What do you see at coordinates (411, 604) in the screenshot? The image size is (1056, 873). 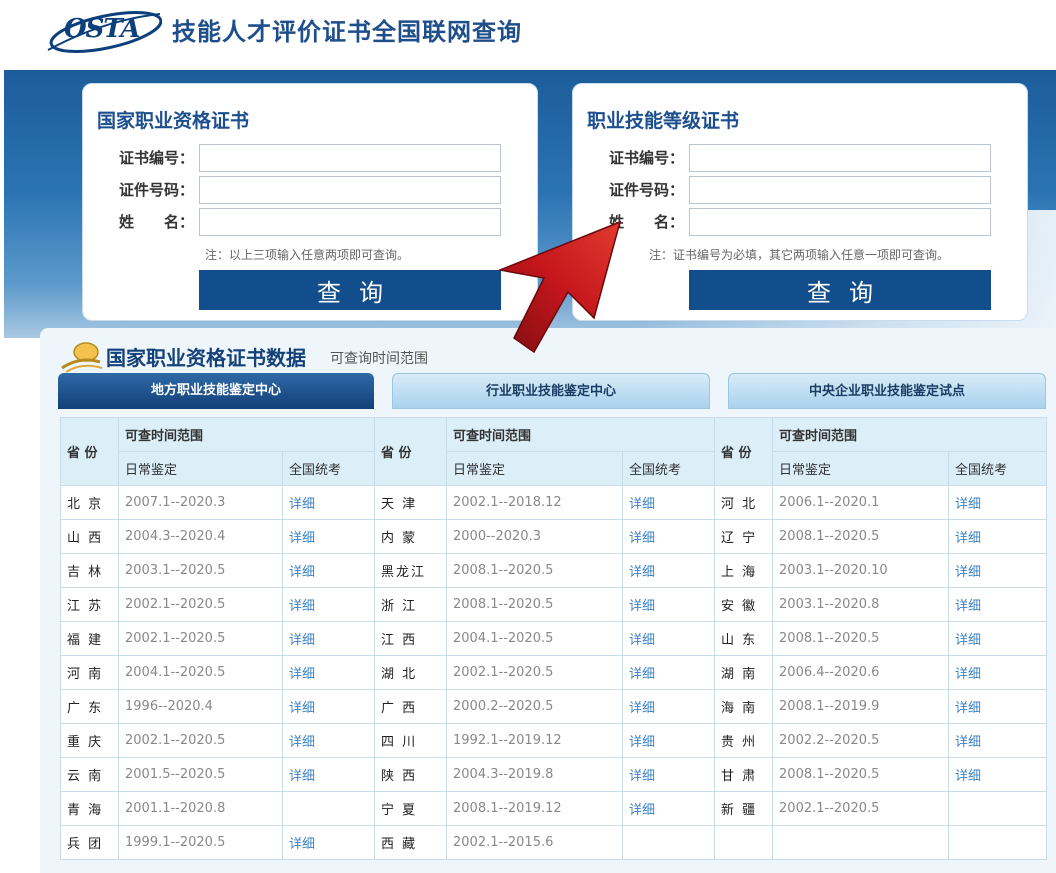 I see `province-cell: 浙 江` at bounding box center [411, 604].